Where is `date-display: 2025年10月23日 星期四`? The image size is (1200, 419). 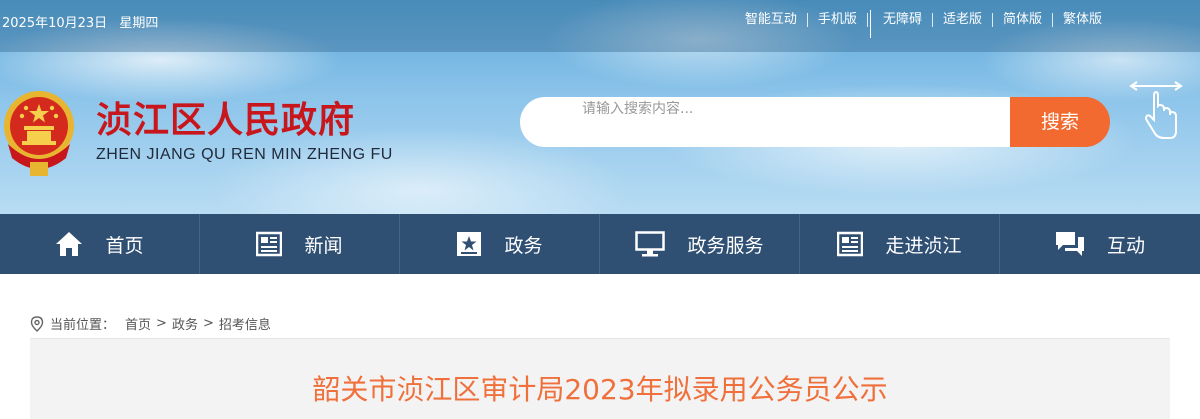
date-display: 2025年10月23日 星期四 is located at coordinates (84, 21).